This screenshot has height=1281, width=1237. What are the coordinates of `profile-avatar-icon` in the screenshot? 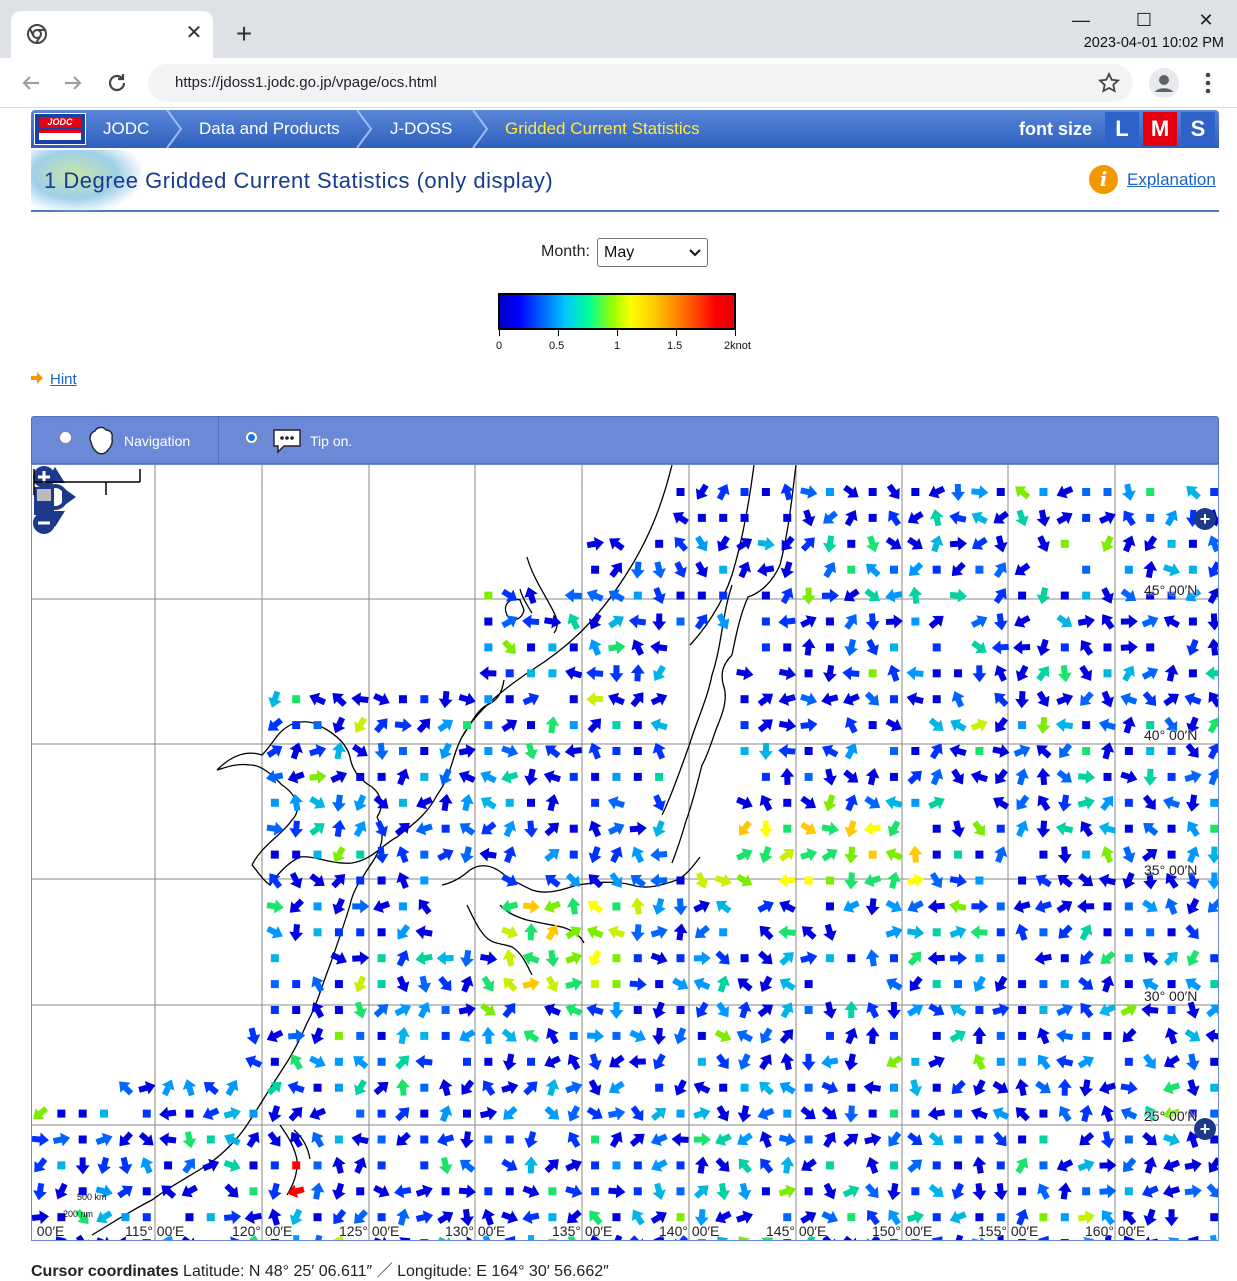 It's located at (1164, 83).